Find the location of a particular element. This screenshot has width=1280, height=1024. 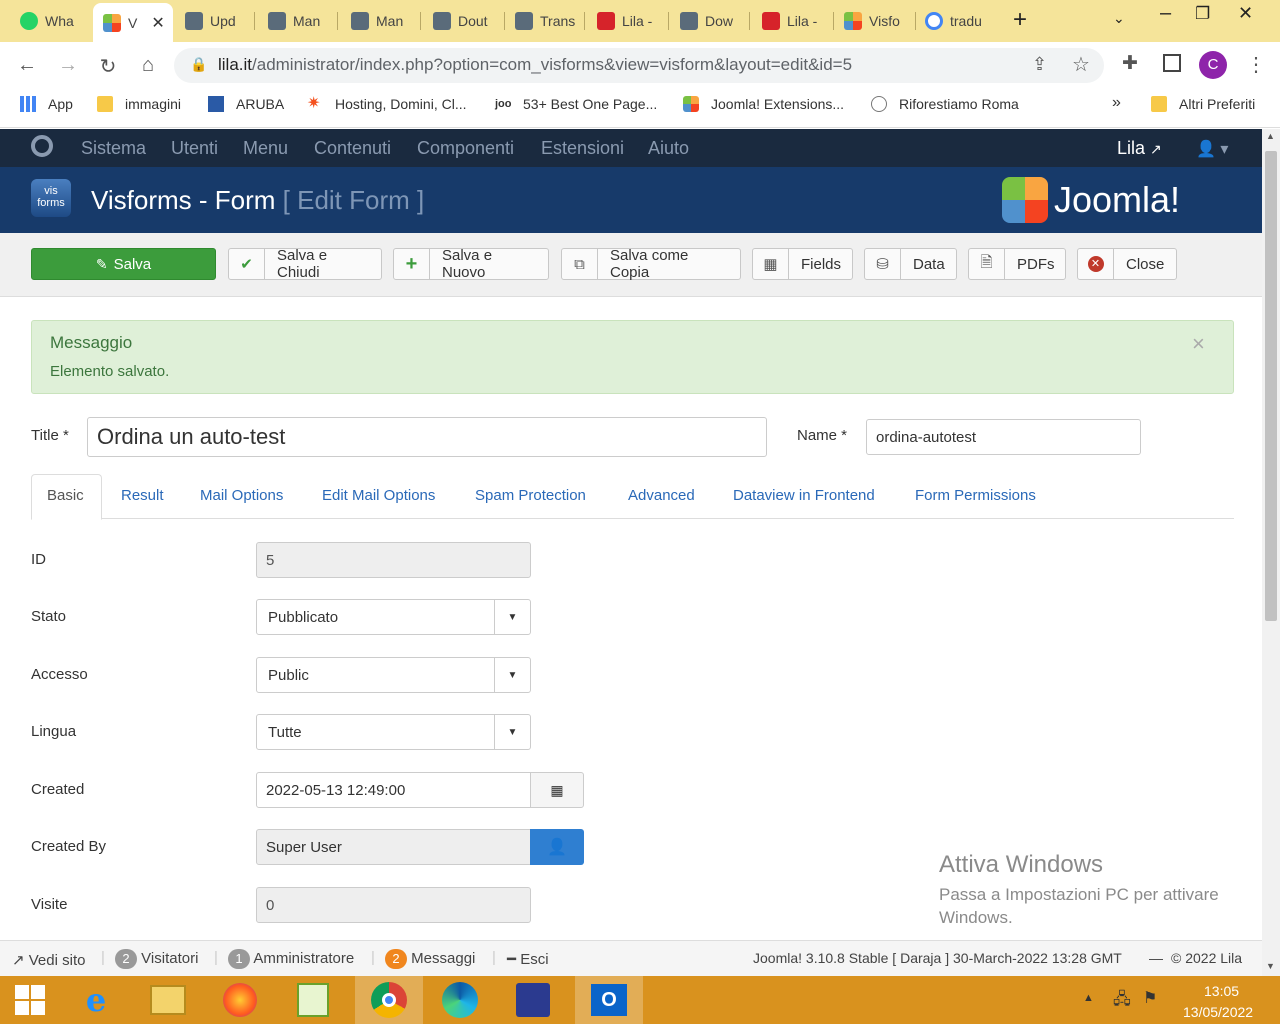

bookmark-star-icon: ☆ is located at coordinates (1081, 64).